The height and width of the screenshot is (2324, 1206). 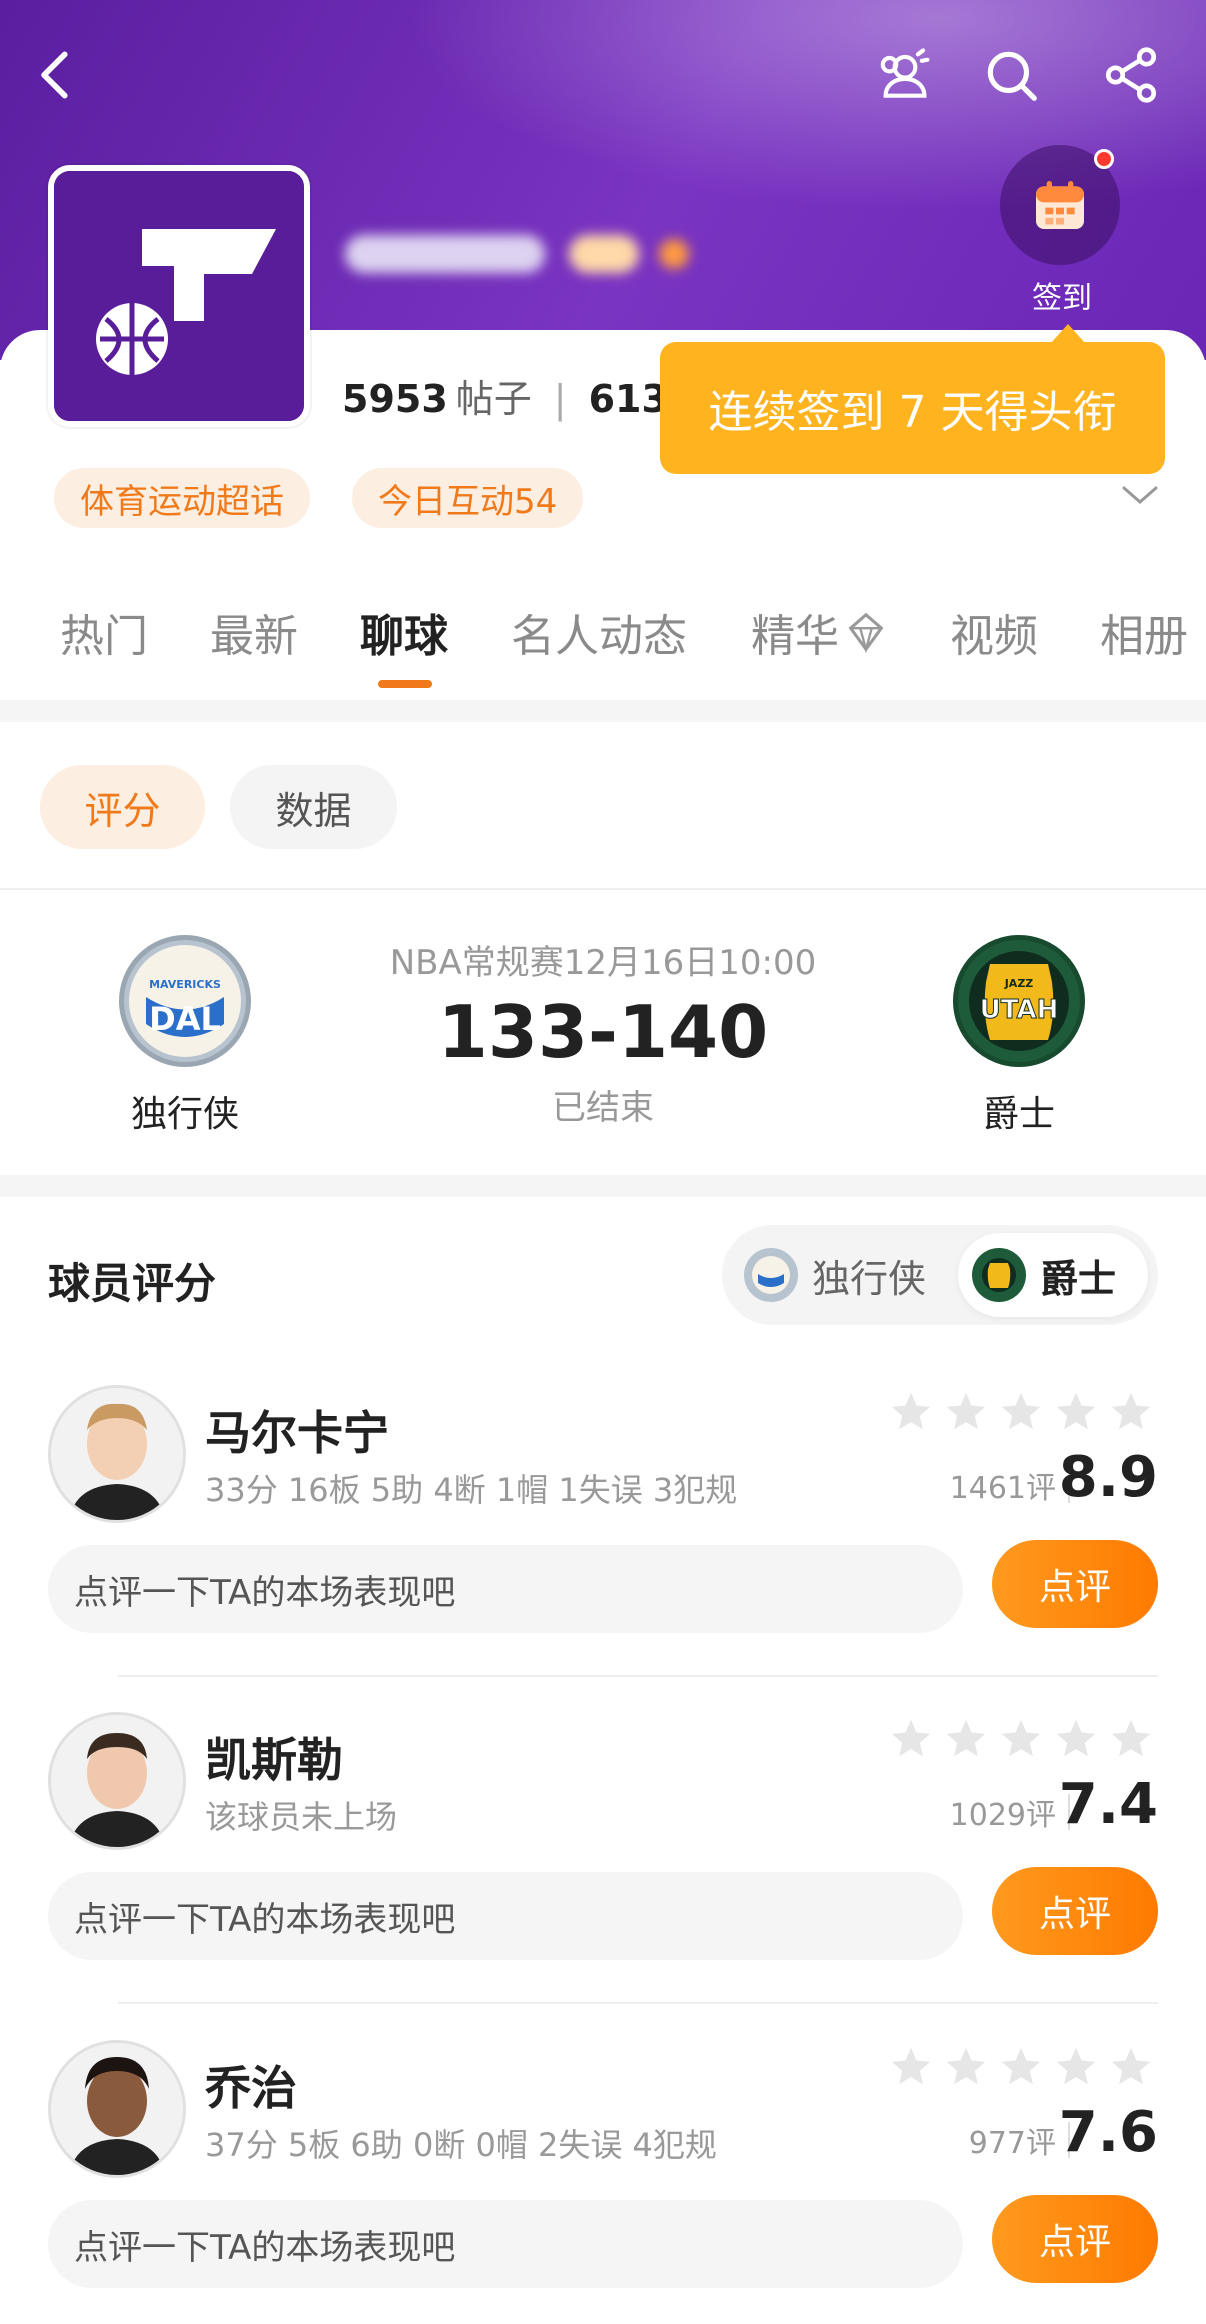 What do you see at coordinates (603, 1032) in the screenshot?
I see `match-score: 133-140` at bounding box center [603, 1032].